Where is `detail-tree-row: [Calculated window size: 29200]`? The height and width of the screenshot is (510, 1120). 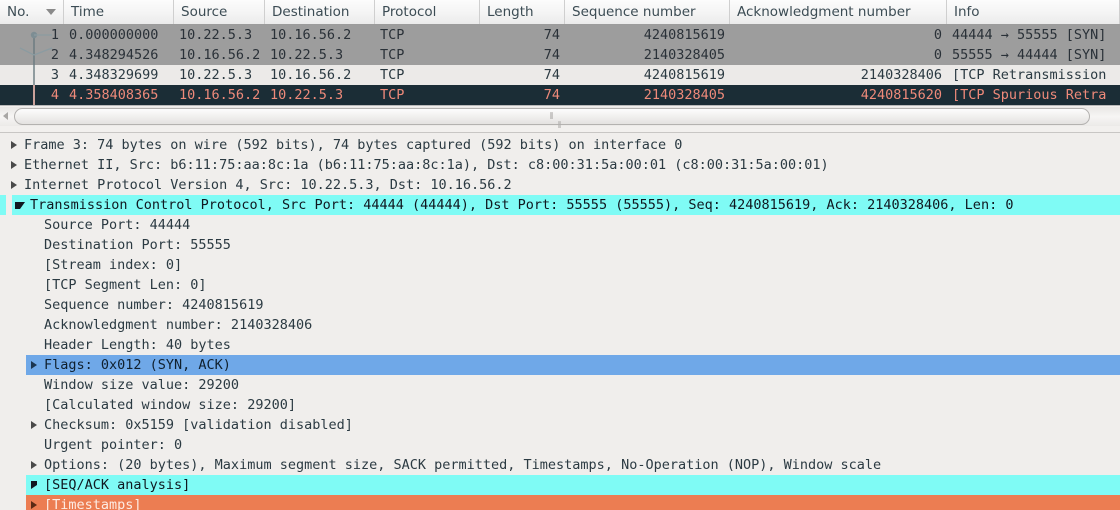
detail-tree-row: [Calculated window size: 29200] is located at coordinates (560, 405).